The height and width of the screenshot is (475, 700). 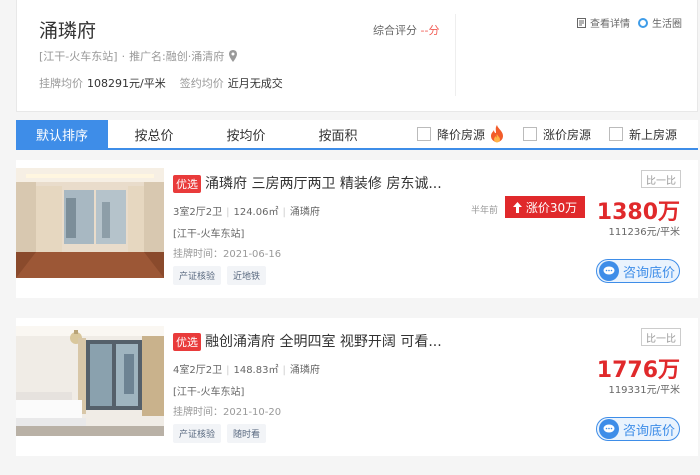 I want to click on avg-price-label: 挂牌均价, so click(x=61, y=83).